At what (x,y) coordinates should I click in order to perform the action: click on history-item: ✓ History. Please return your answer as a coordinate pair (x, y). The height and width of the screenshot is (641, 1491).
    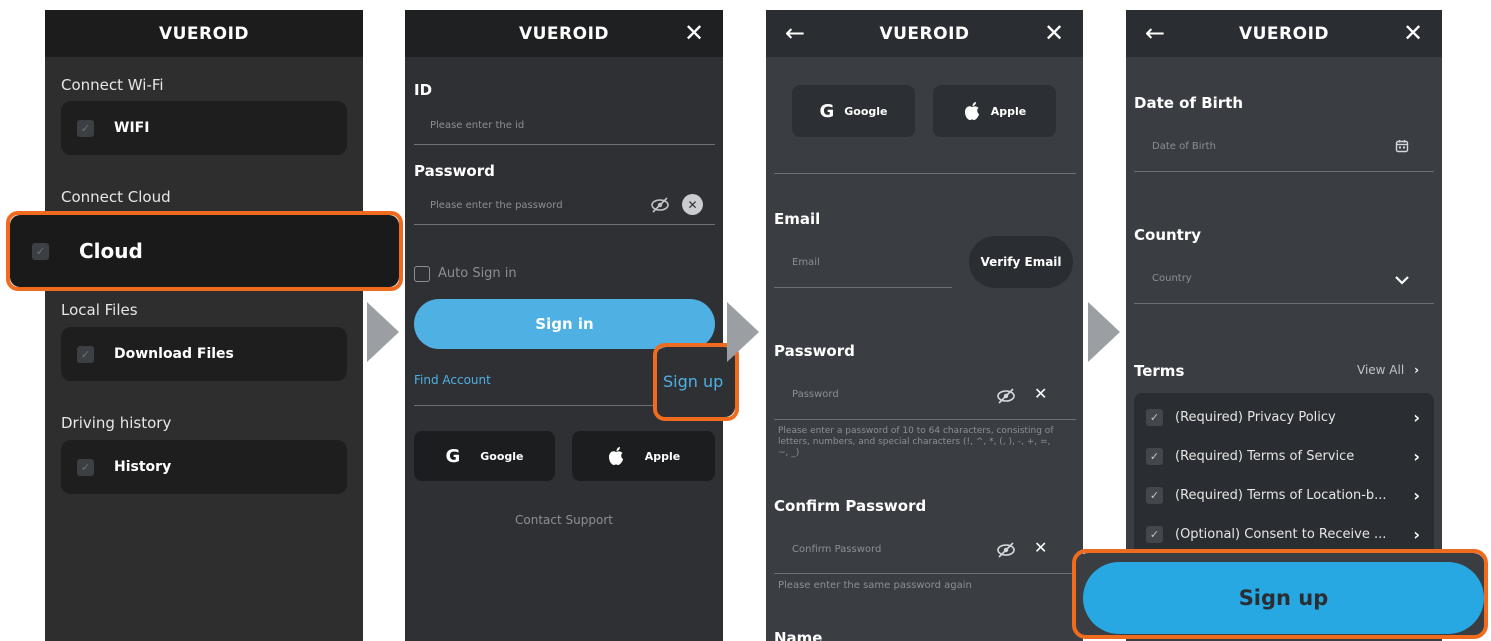
    Looking at the image, I should click on (204, 467).